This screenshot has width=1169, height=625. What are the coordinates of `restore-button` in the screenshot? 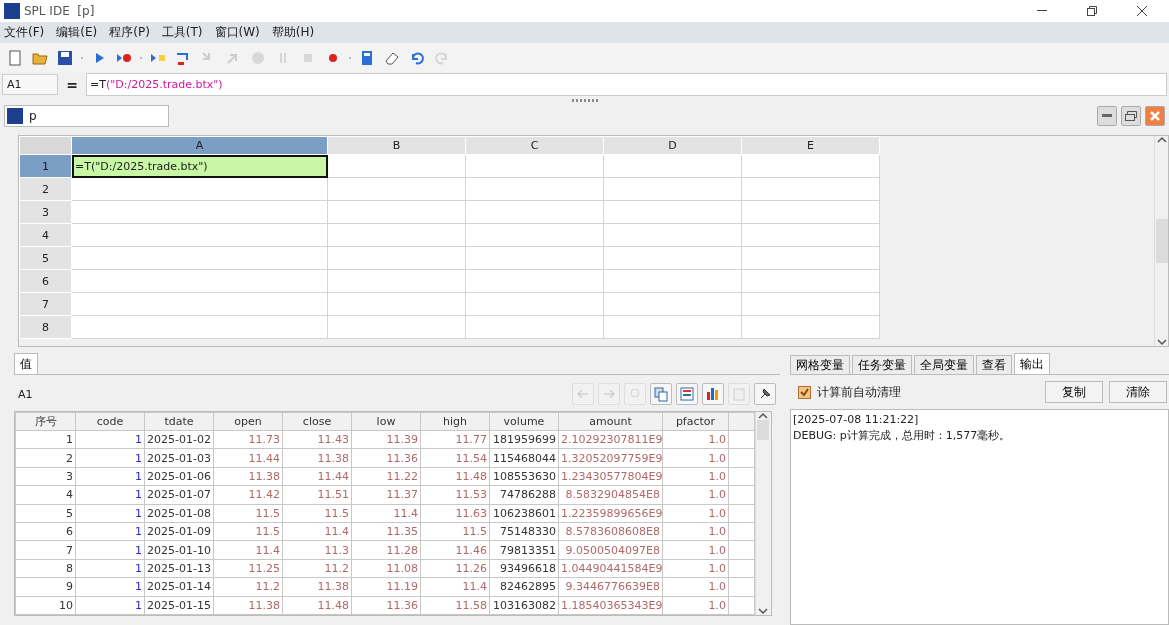 It's located at (1131, 116).